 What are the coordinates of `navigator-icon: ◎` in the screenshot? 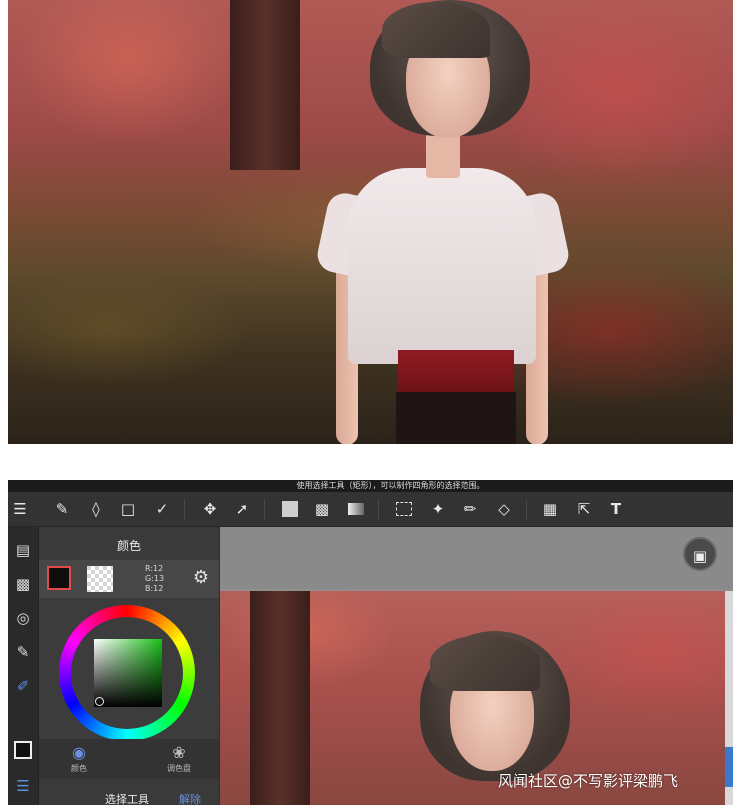 It's located at (23, 618).